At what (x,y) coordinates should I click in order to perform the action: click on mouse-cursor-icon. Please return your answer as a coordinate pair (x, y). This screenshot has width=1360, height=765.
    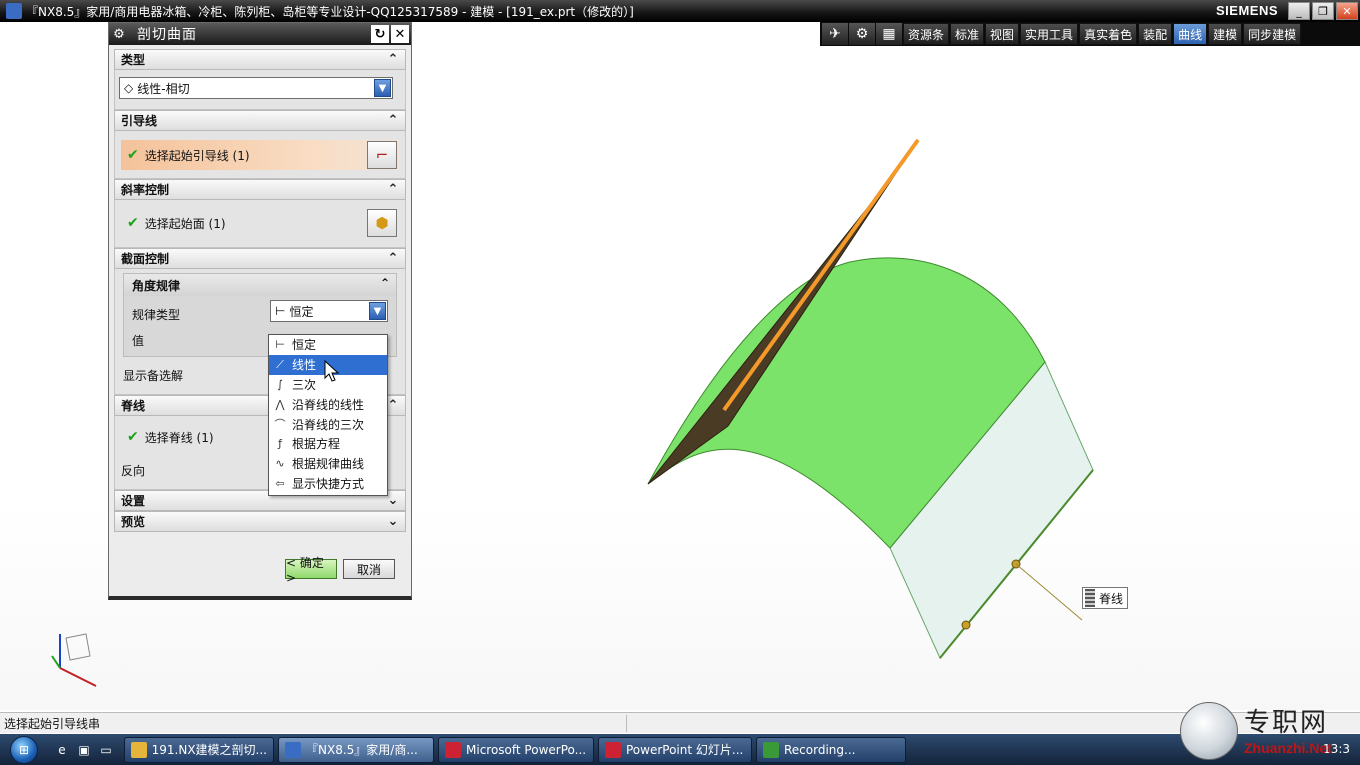
    Looking at the image, I should click on (332, 371).